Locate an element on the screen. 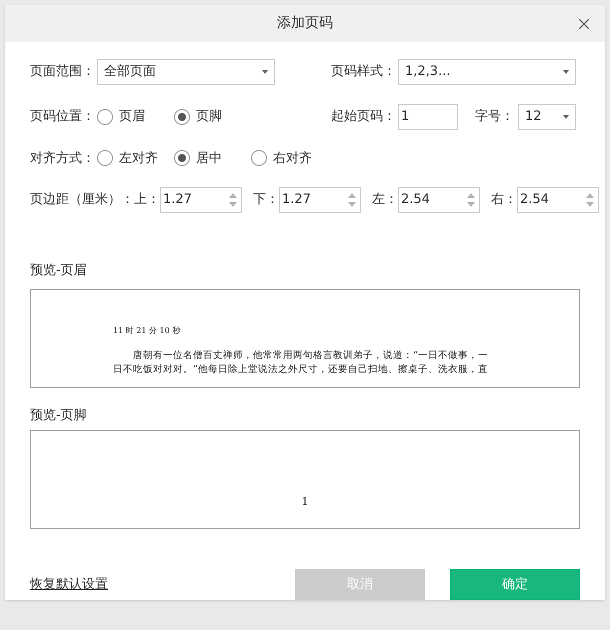 This screenshot has width=610, height=630. field-label: 页码样式： is located at coordinates (364, 71).